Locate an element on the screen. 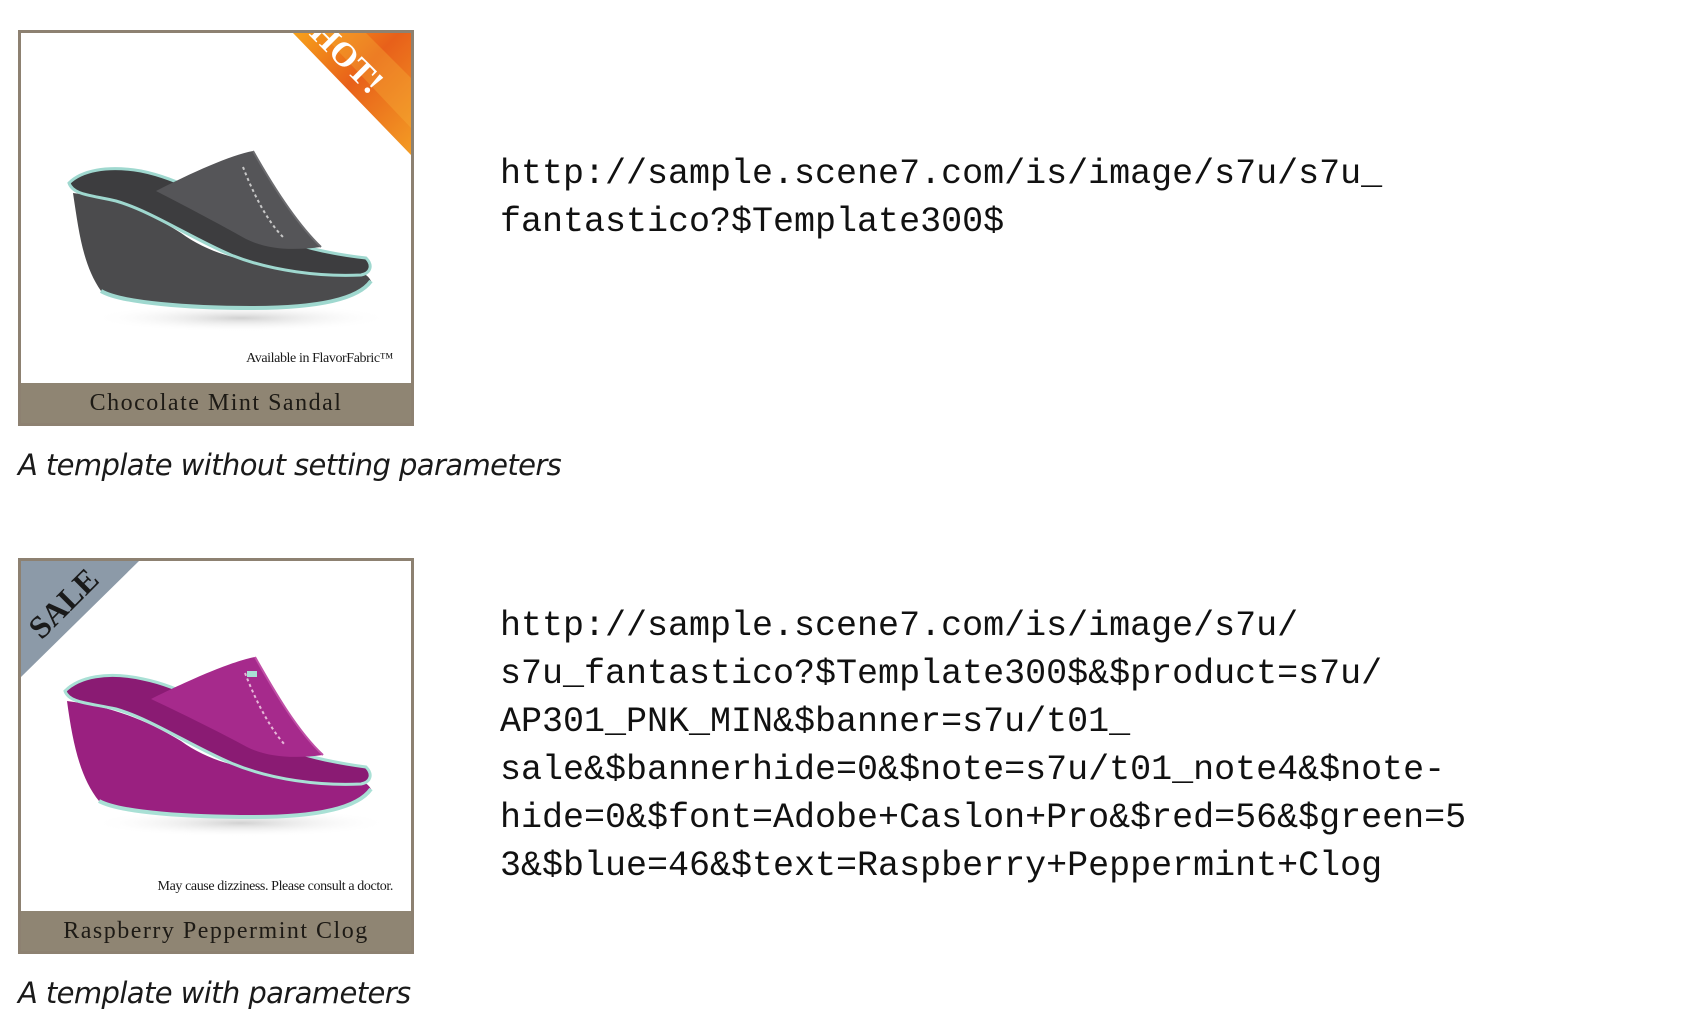 This screenshot has height=1016, width=1708. hot-banner: HOT! is located at coordinates (352, 94).